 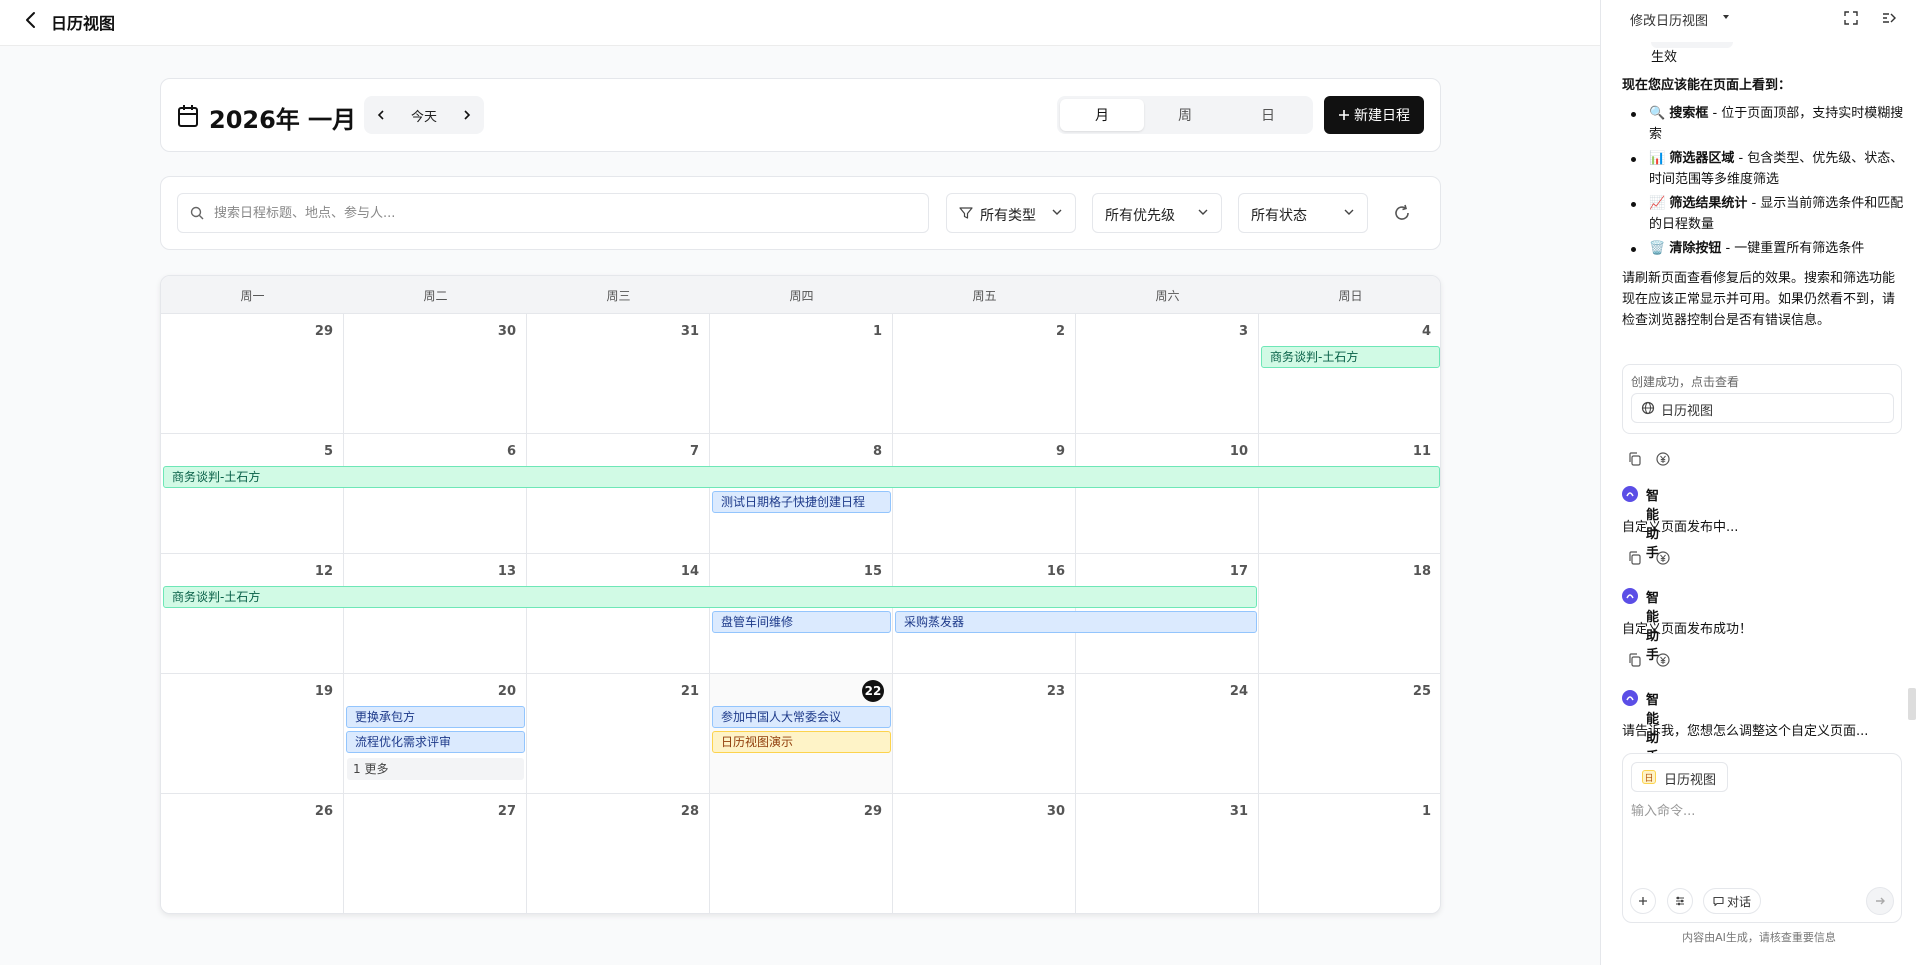 I want to click on day-number: 18, so click(x=1421, y=571).